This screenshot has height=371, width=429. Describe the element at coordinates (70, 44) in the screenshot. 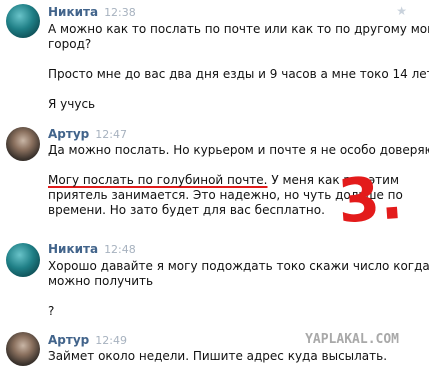

I see `text-line: город?` at that location.